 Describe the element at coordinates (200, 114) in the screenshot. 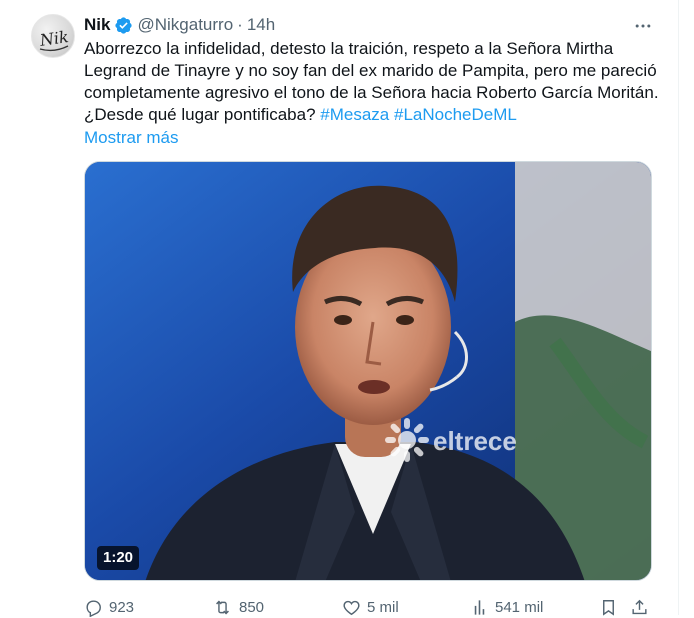

I see `tweet-text-fragment: ¿Desde qué lugar pontificaba?` at that location.